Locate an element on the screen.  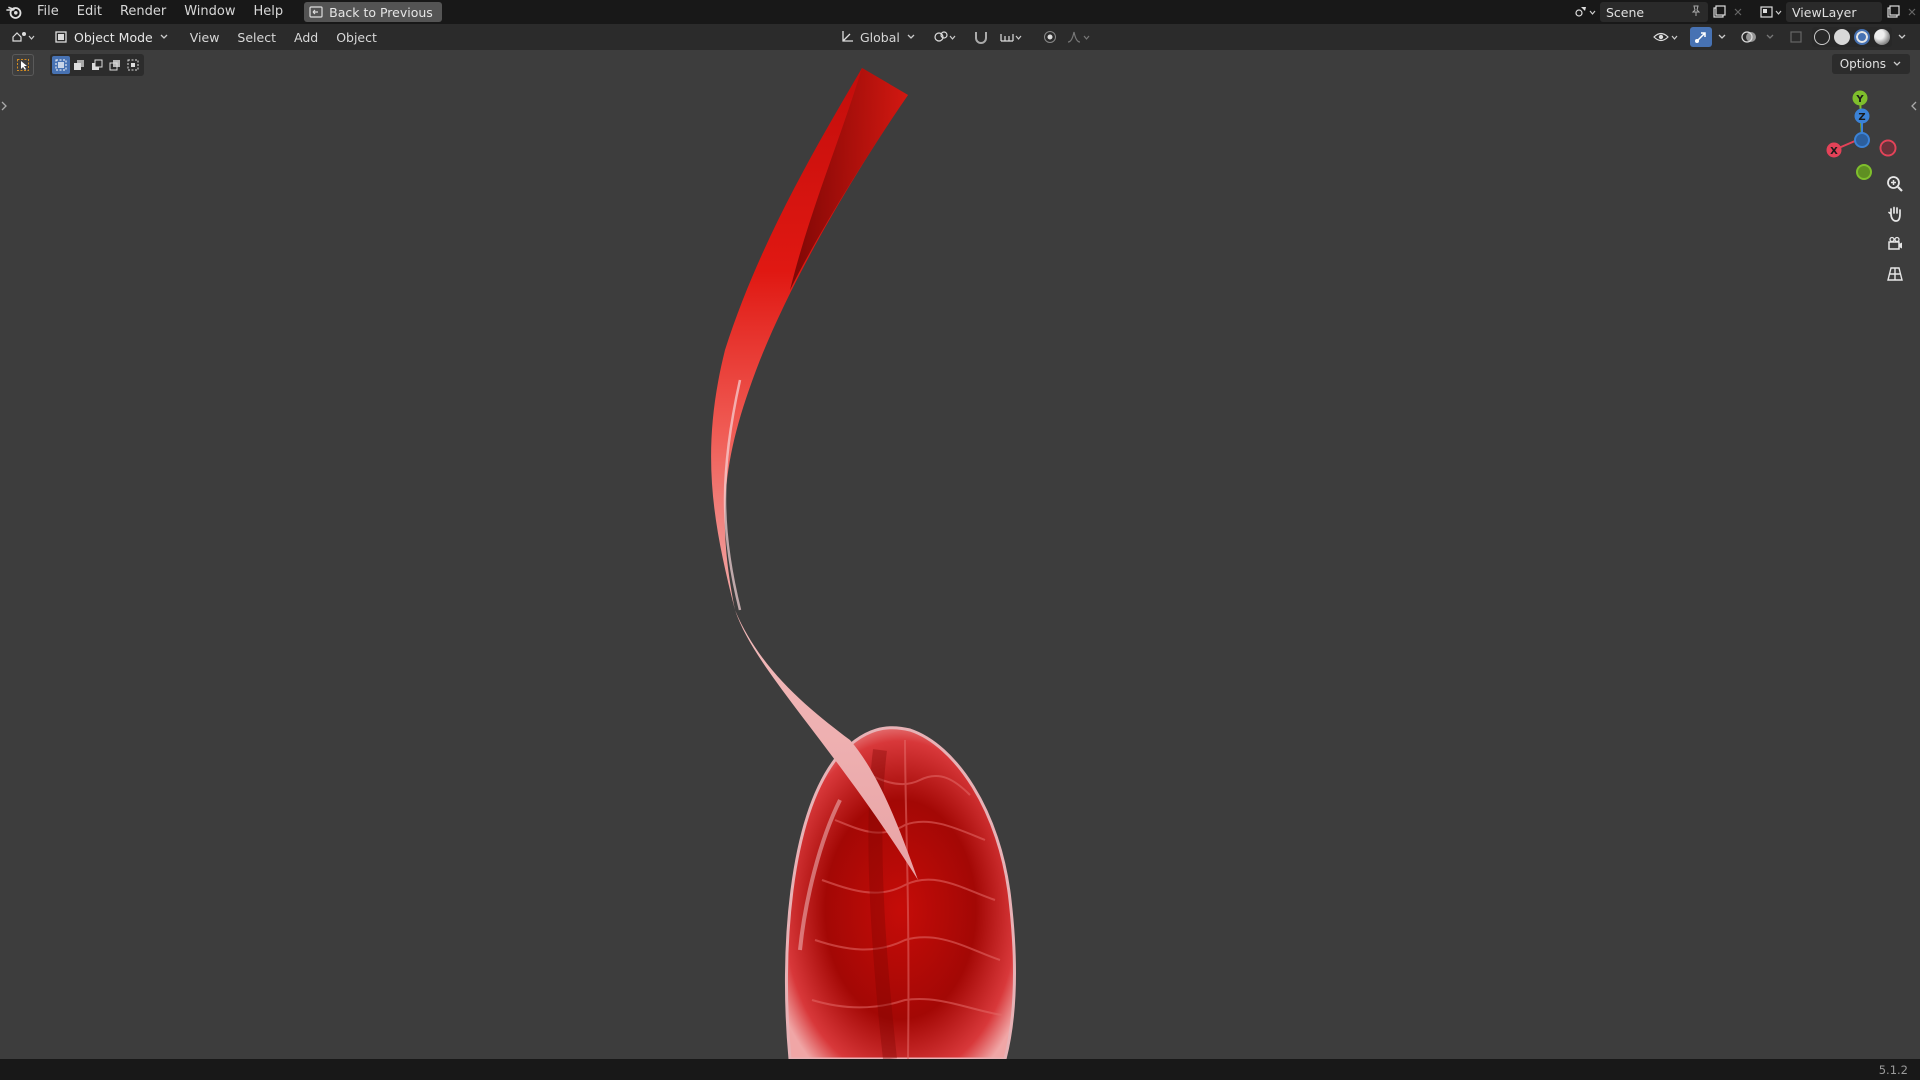
scene-name: Scene is located at coordinates (1625, 12).